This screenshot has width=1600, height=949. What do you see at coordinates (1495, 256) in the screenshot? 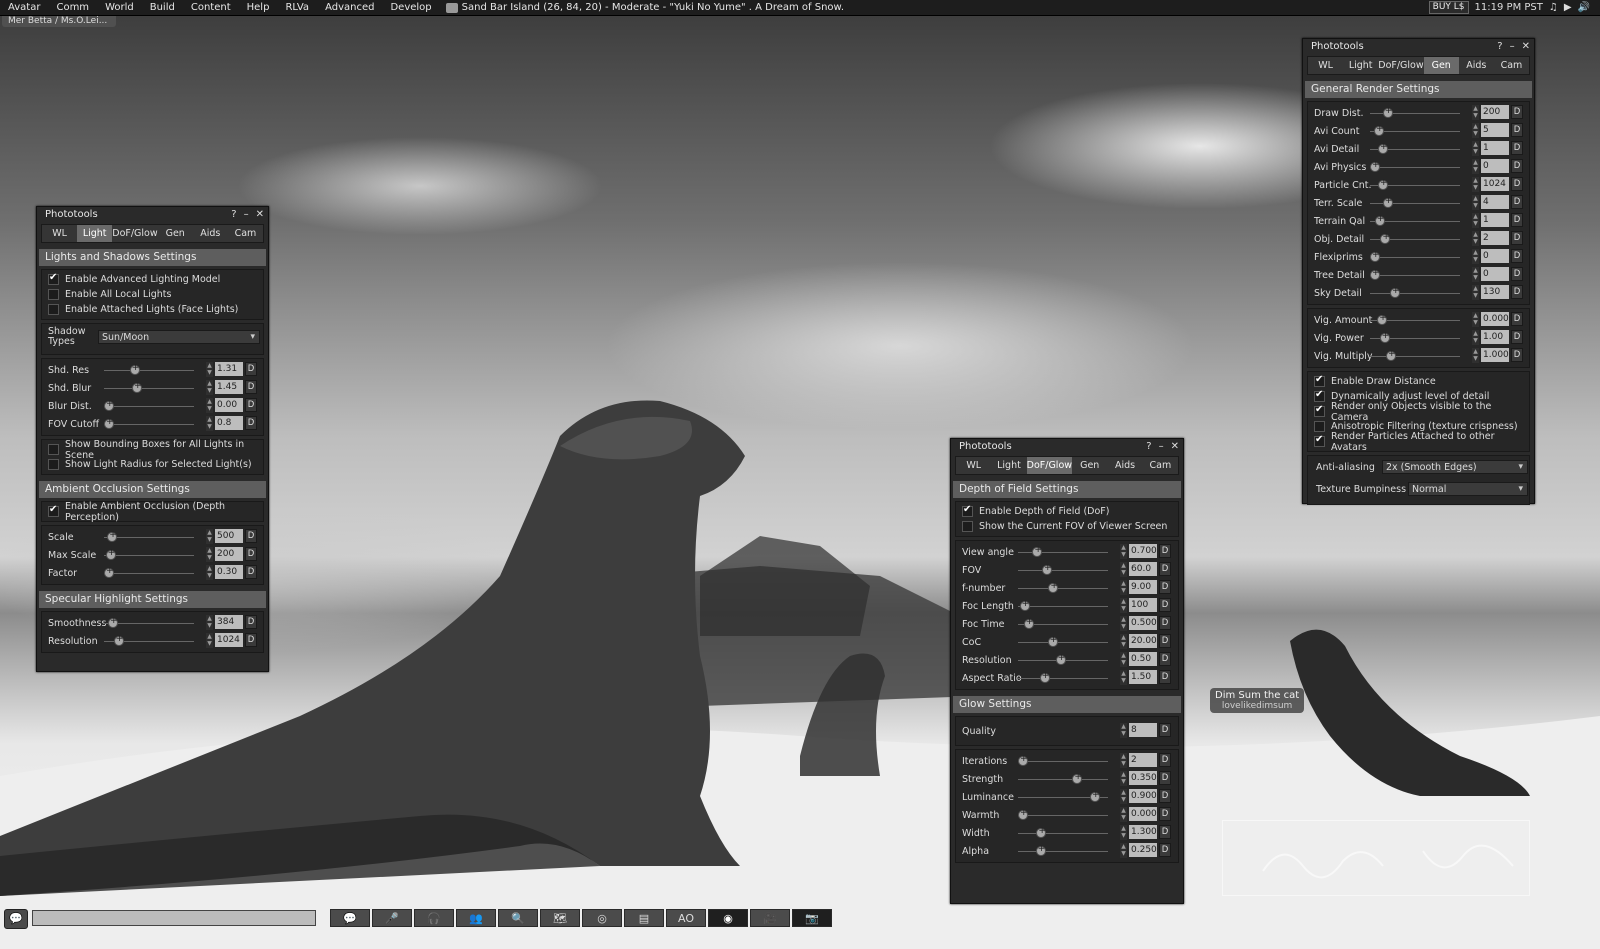
I see `value-field: 0` at bounding box center [1495, 256].